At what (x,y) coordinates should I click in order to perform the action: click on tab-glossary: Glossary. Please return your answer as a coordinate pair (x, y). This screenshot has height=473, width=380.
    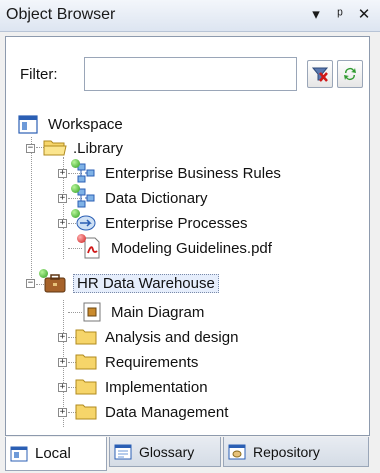
    Looking at the image, I should click on (165, 452).